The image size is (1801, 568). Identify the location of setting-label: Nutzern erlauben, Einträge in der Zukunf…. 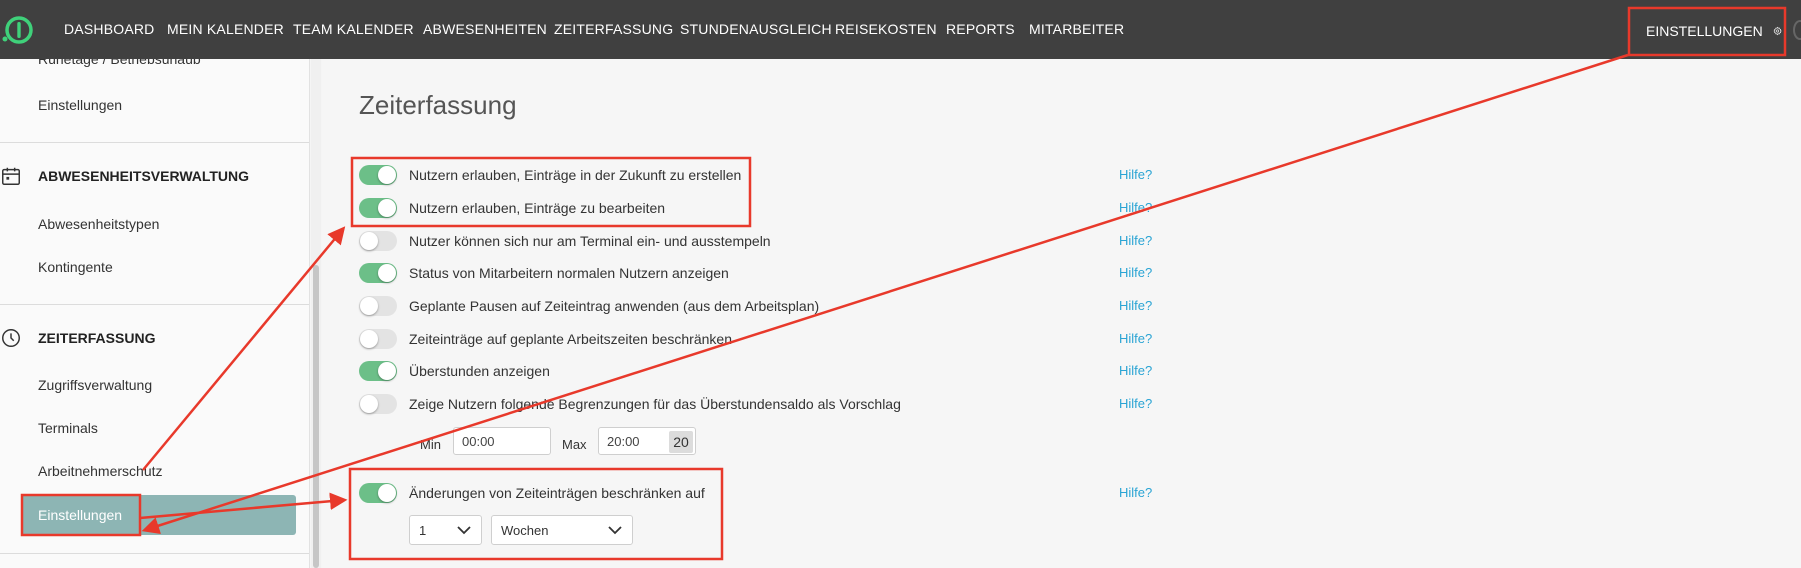
(575, 175).